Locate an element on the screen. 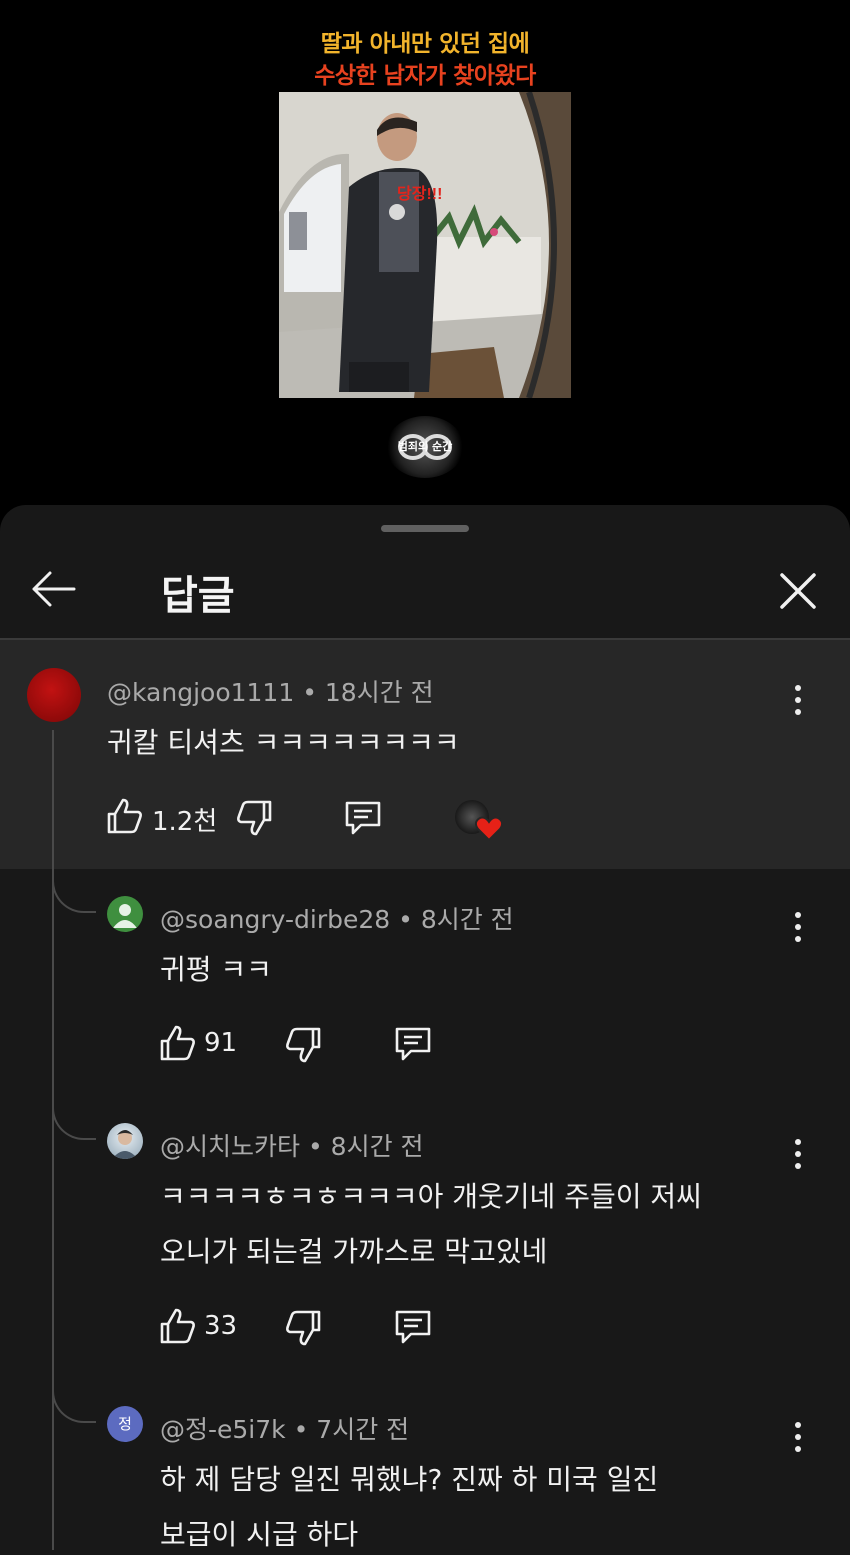  comment-time: 7시간 전 is located at coordinates (363, 1429).